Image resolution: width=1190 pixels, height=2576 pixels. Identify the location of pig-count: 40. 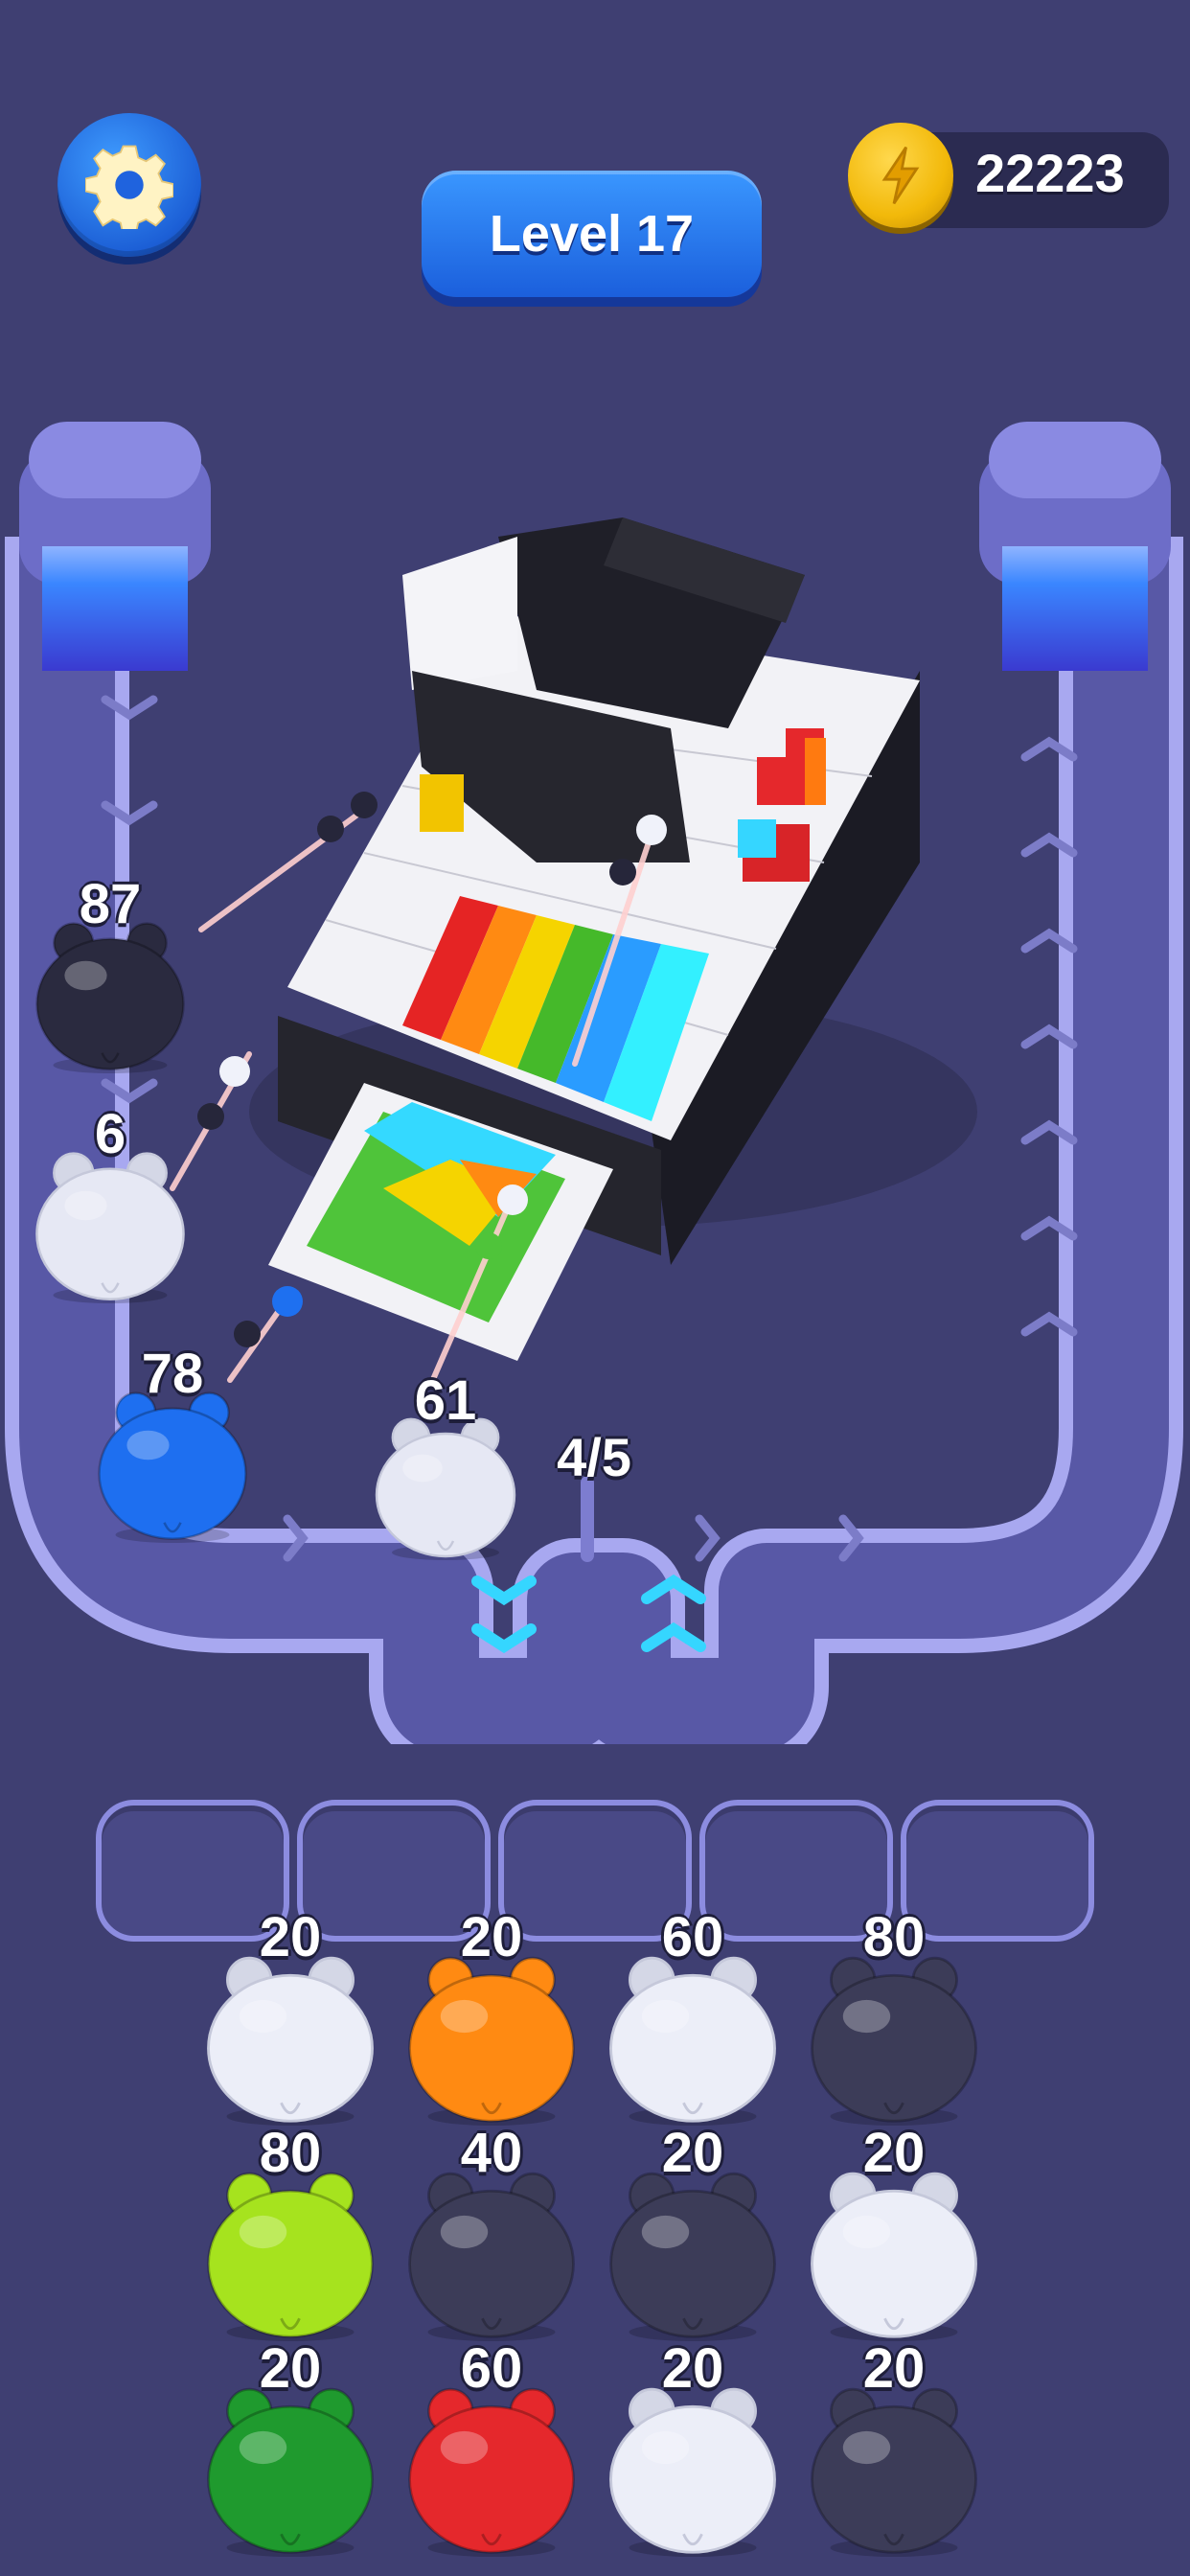
(492, 2153).